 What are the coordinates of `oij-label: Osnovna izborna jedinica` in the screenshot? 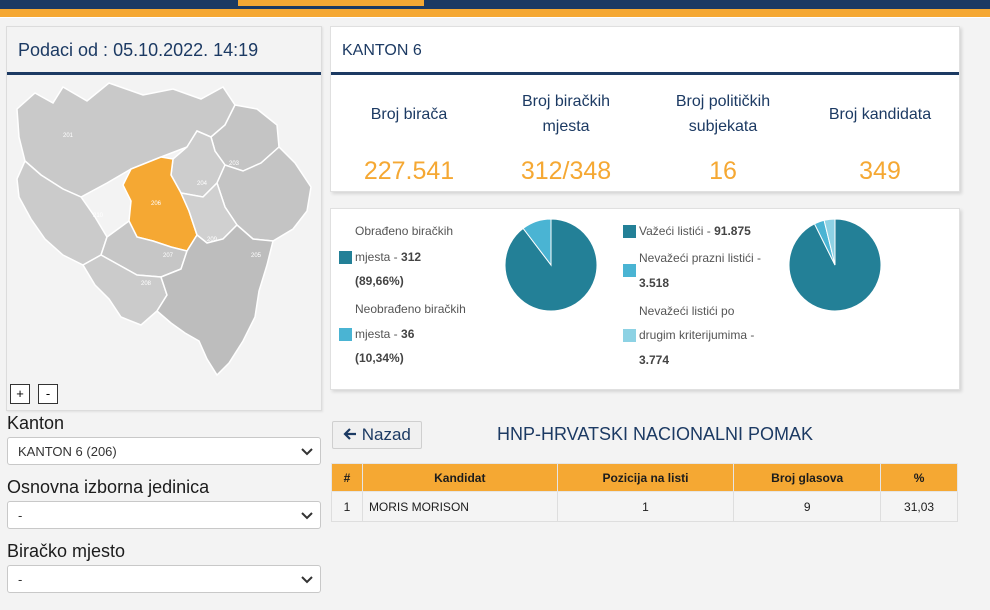 It's located at (108, 487).